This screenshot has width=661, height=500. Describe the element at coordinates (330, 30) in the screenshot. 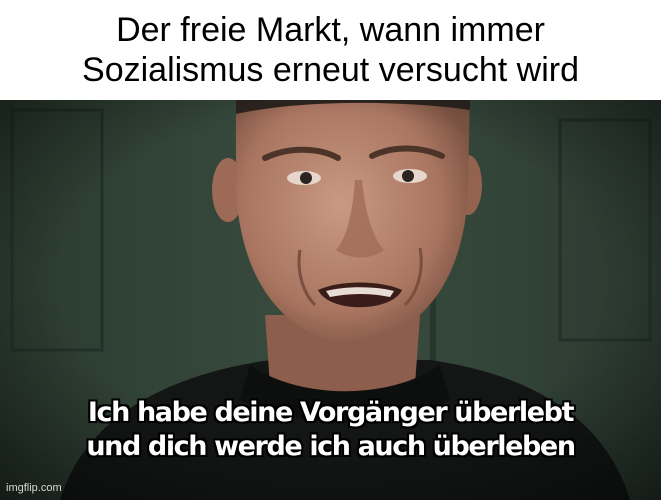

I see `top-caption-line-1: Der freie Markt, wann immer` at that location.